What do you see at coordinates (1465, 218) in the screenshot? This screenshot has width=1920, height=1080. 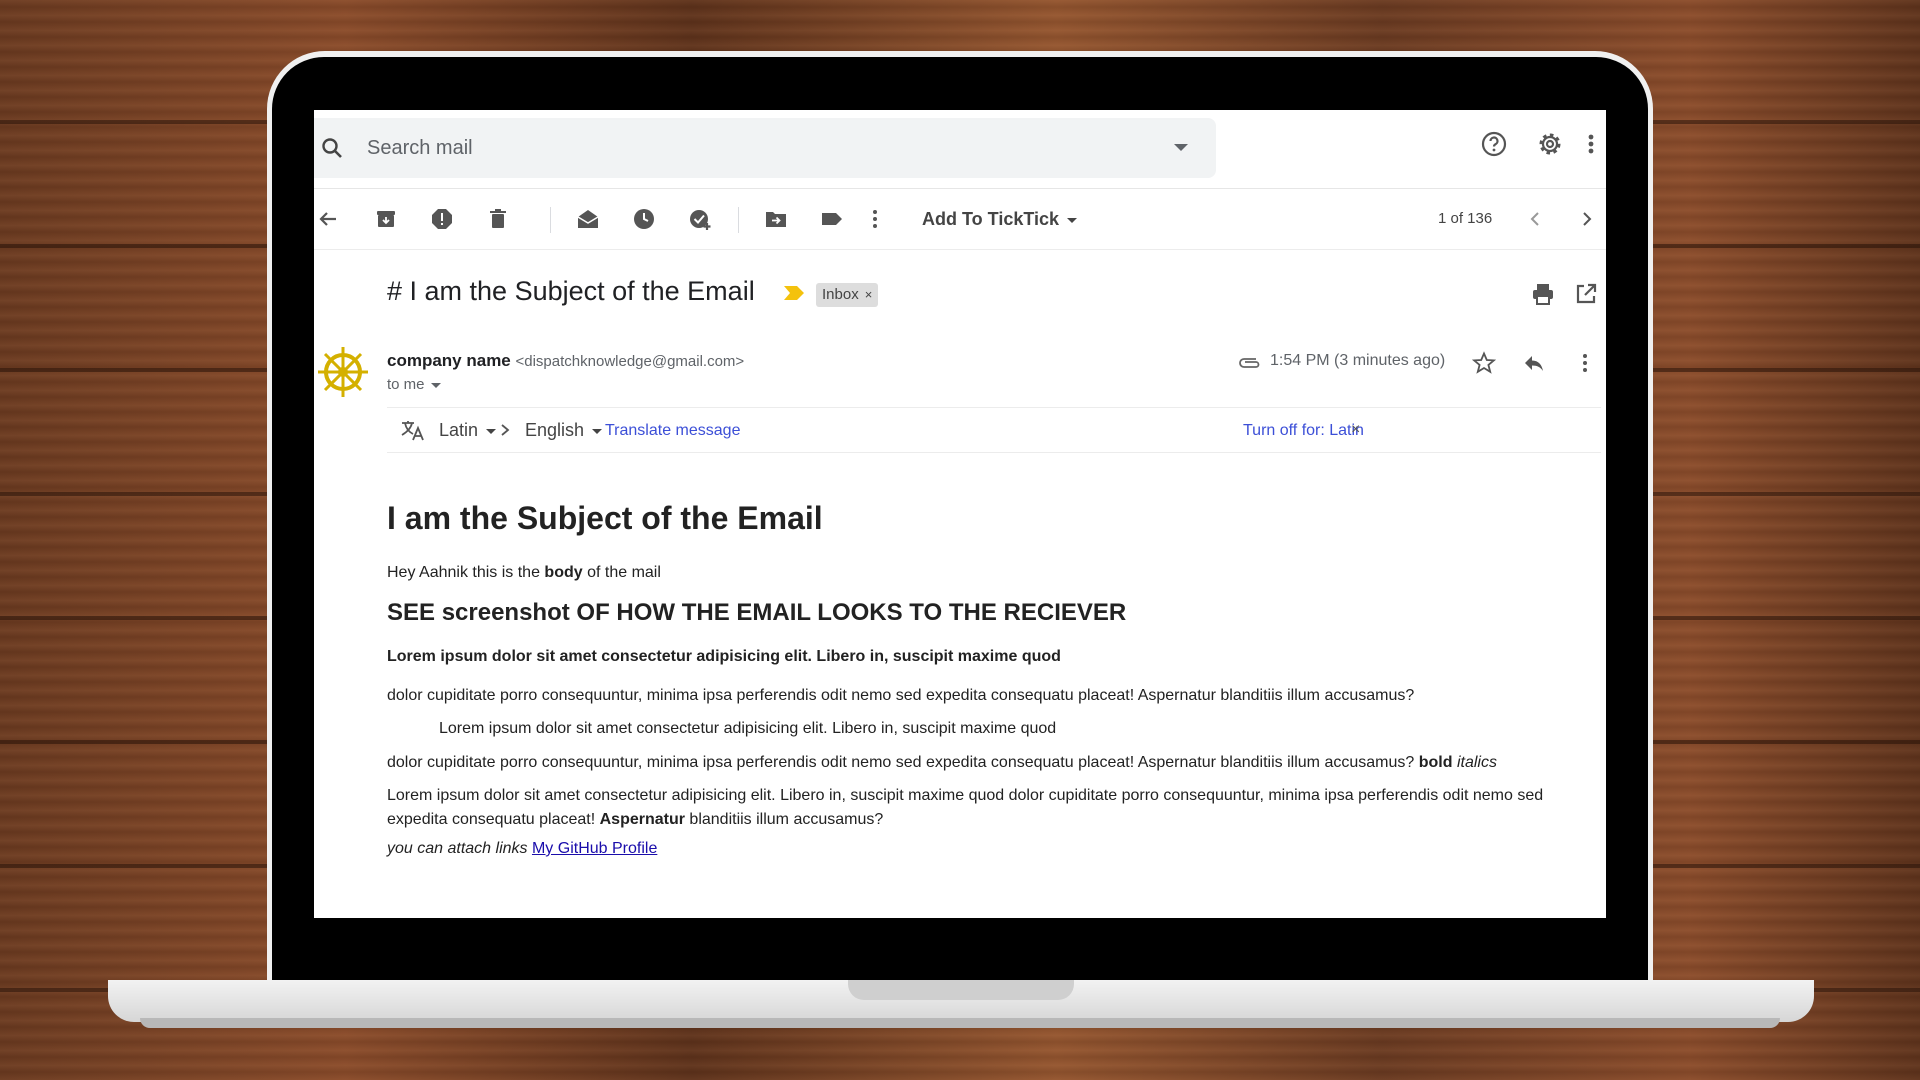 I see `pagination-count: 1 of 136` at bounding box center [1465, 218].